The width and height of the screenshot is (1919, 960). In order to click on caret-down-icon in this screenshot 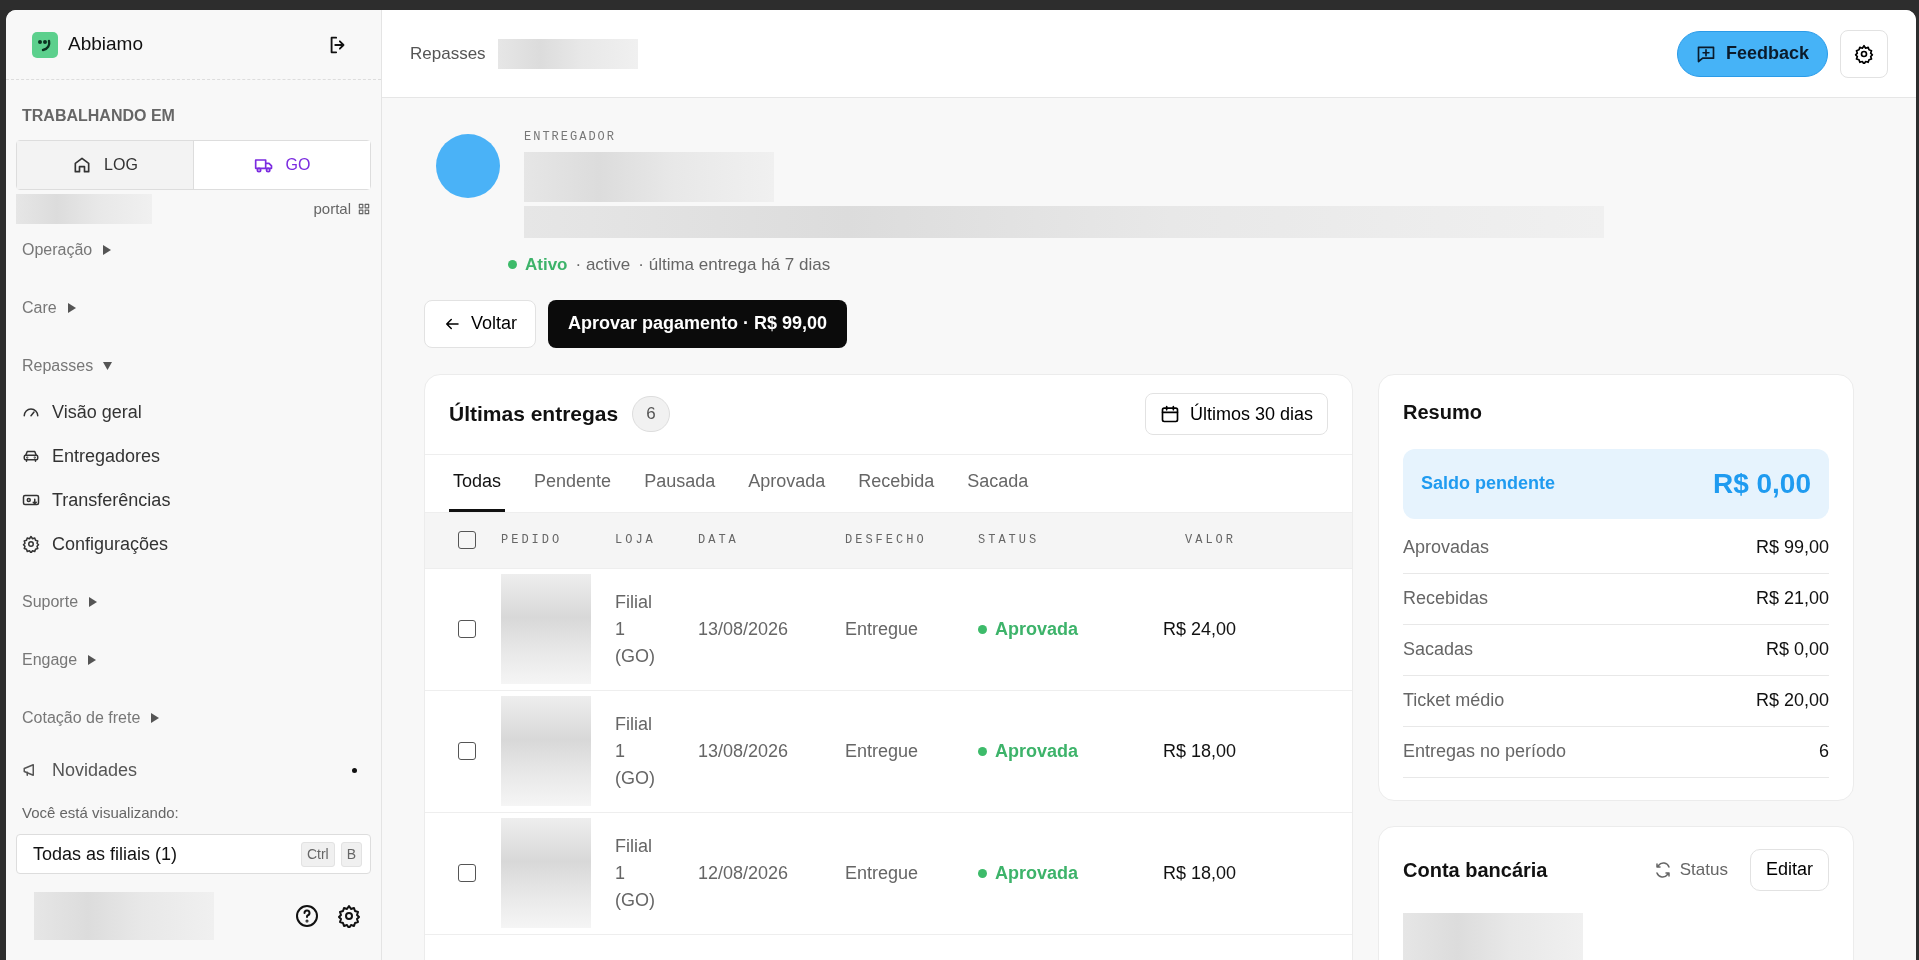, I will do `click(108, 366)`.